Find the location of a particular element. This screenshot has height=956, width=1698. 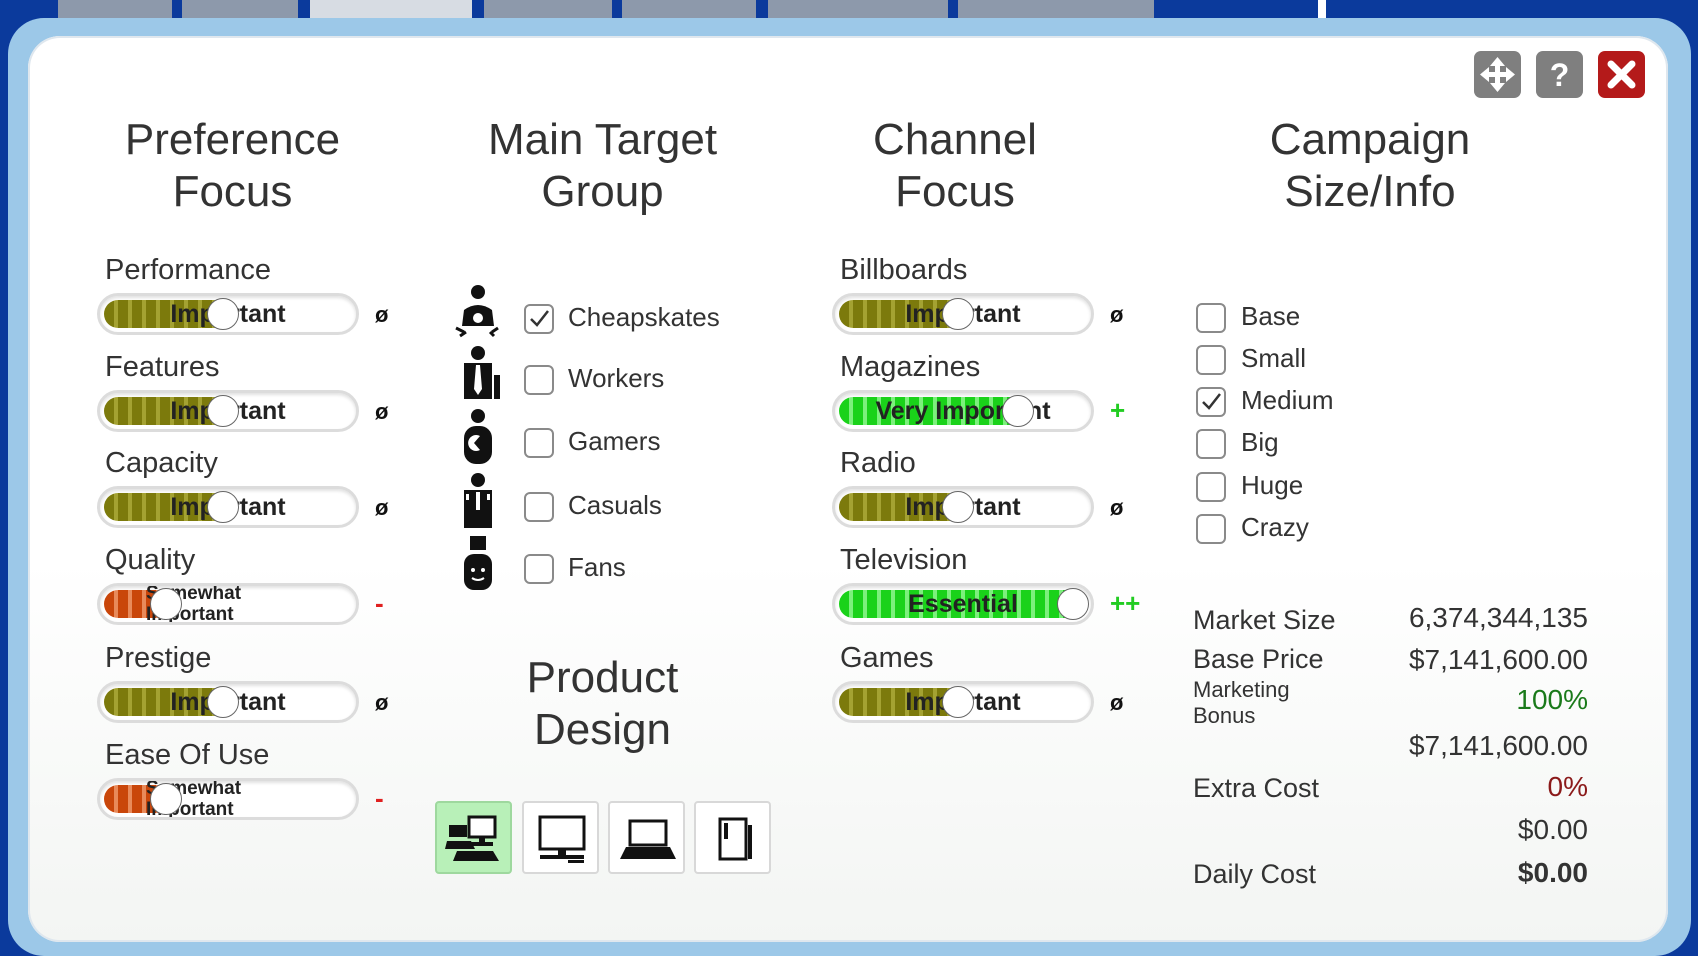

help-button: ? is located at coordinates (1559, 74).